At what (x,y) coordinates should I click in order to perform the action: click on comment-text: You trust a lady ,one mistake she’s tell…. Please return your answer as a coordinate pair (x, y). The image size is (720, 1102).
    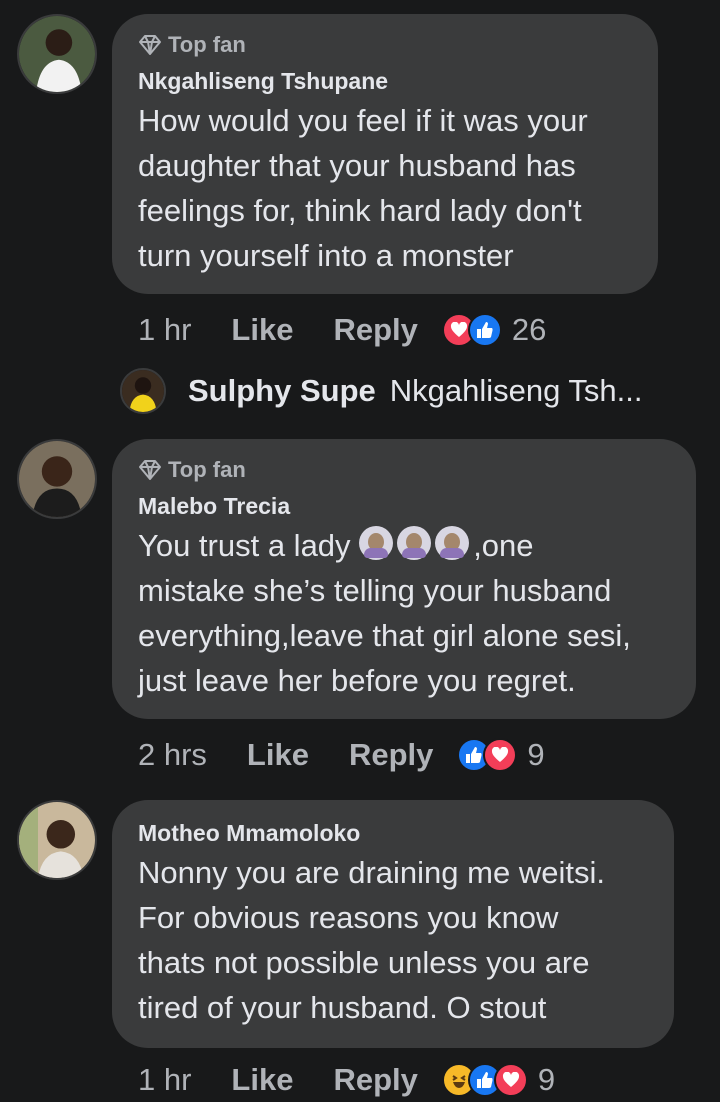
    Looking at the image, I should click on (384, 613).